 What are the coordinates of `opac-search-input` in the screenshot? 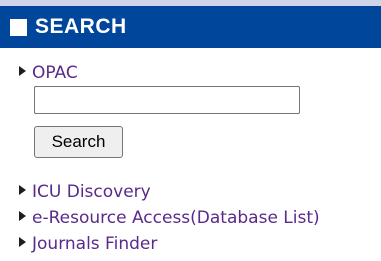 It's located at (167, 100).